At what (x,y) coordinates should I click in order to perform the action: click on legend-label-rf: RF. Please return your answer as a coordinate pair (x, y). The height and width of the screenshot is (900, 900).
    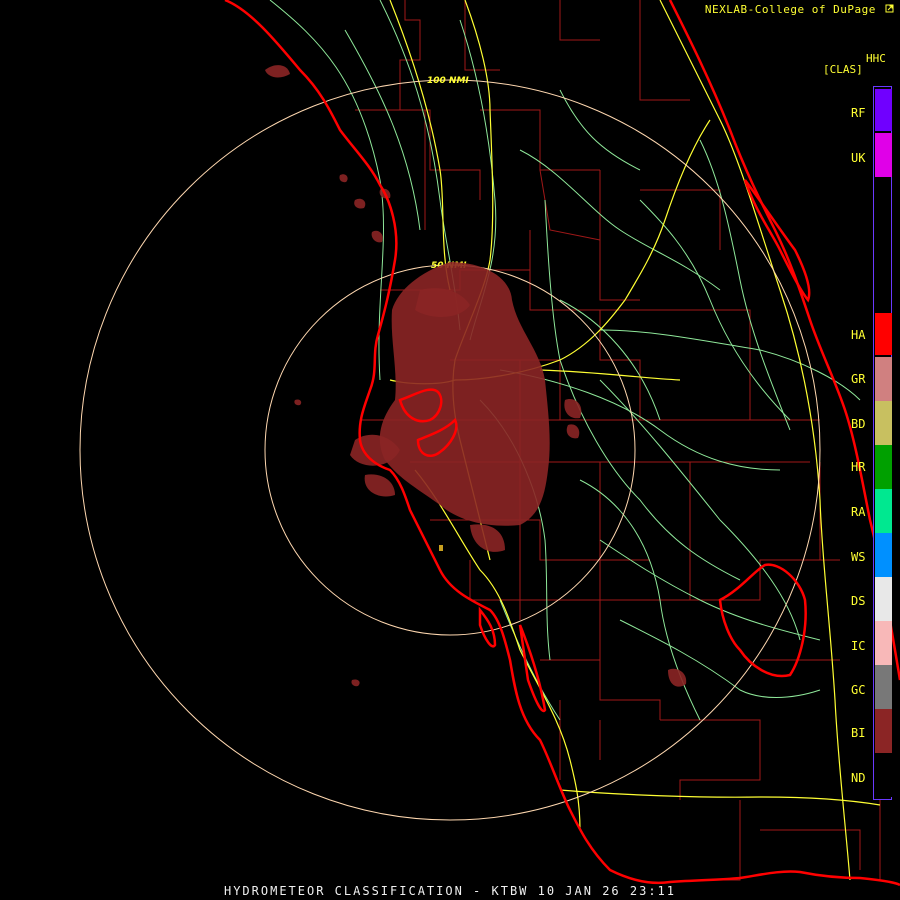
    Looking at the image, I should click on (858, 113).